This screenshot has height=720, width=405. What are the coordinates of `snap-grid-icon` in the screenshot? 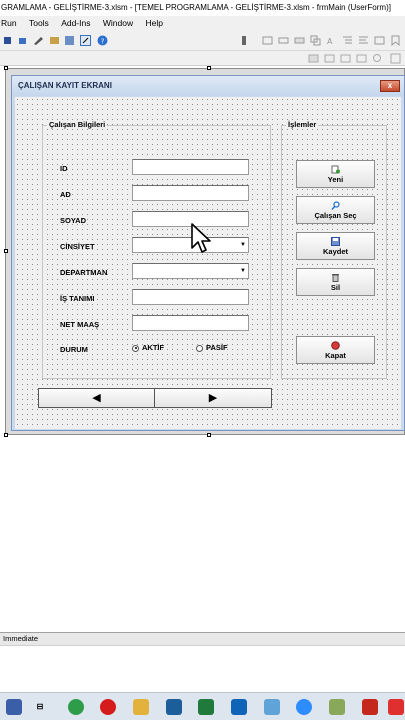 It's located at (395, 58).